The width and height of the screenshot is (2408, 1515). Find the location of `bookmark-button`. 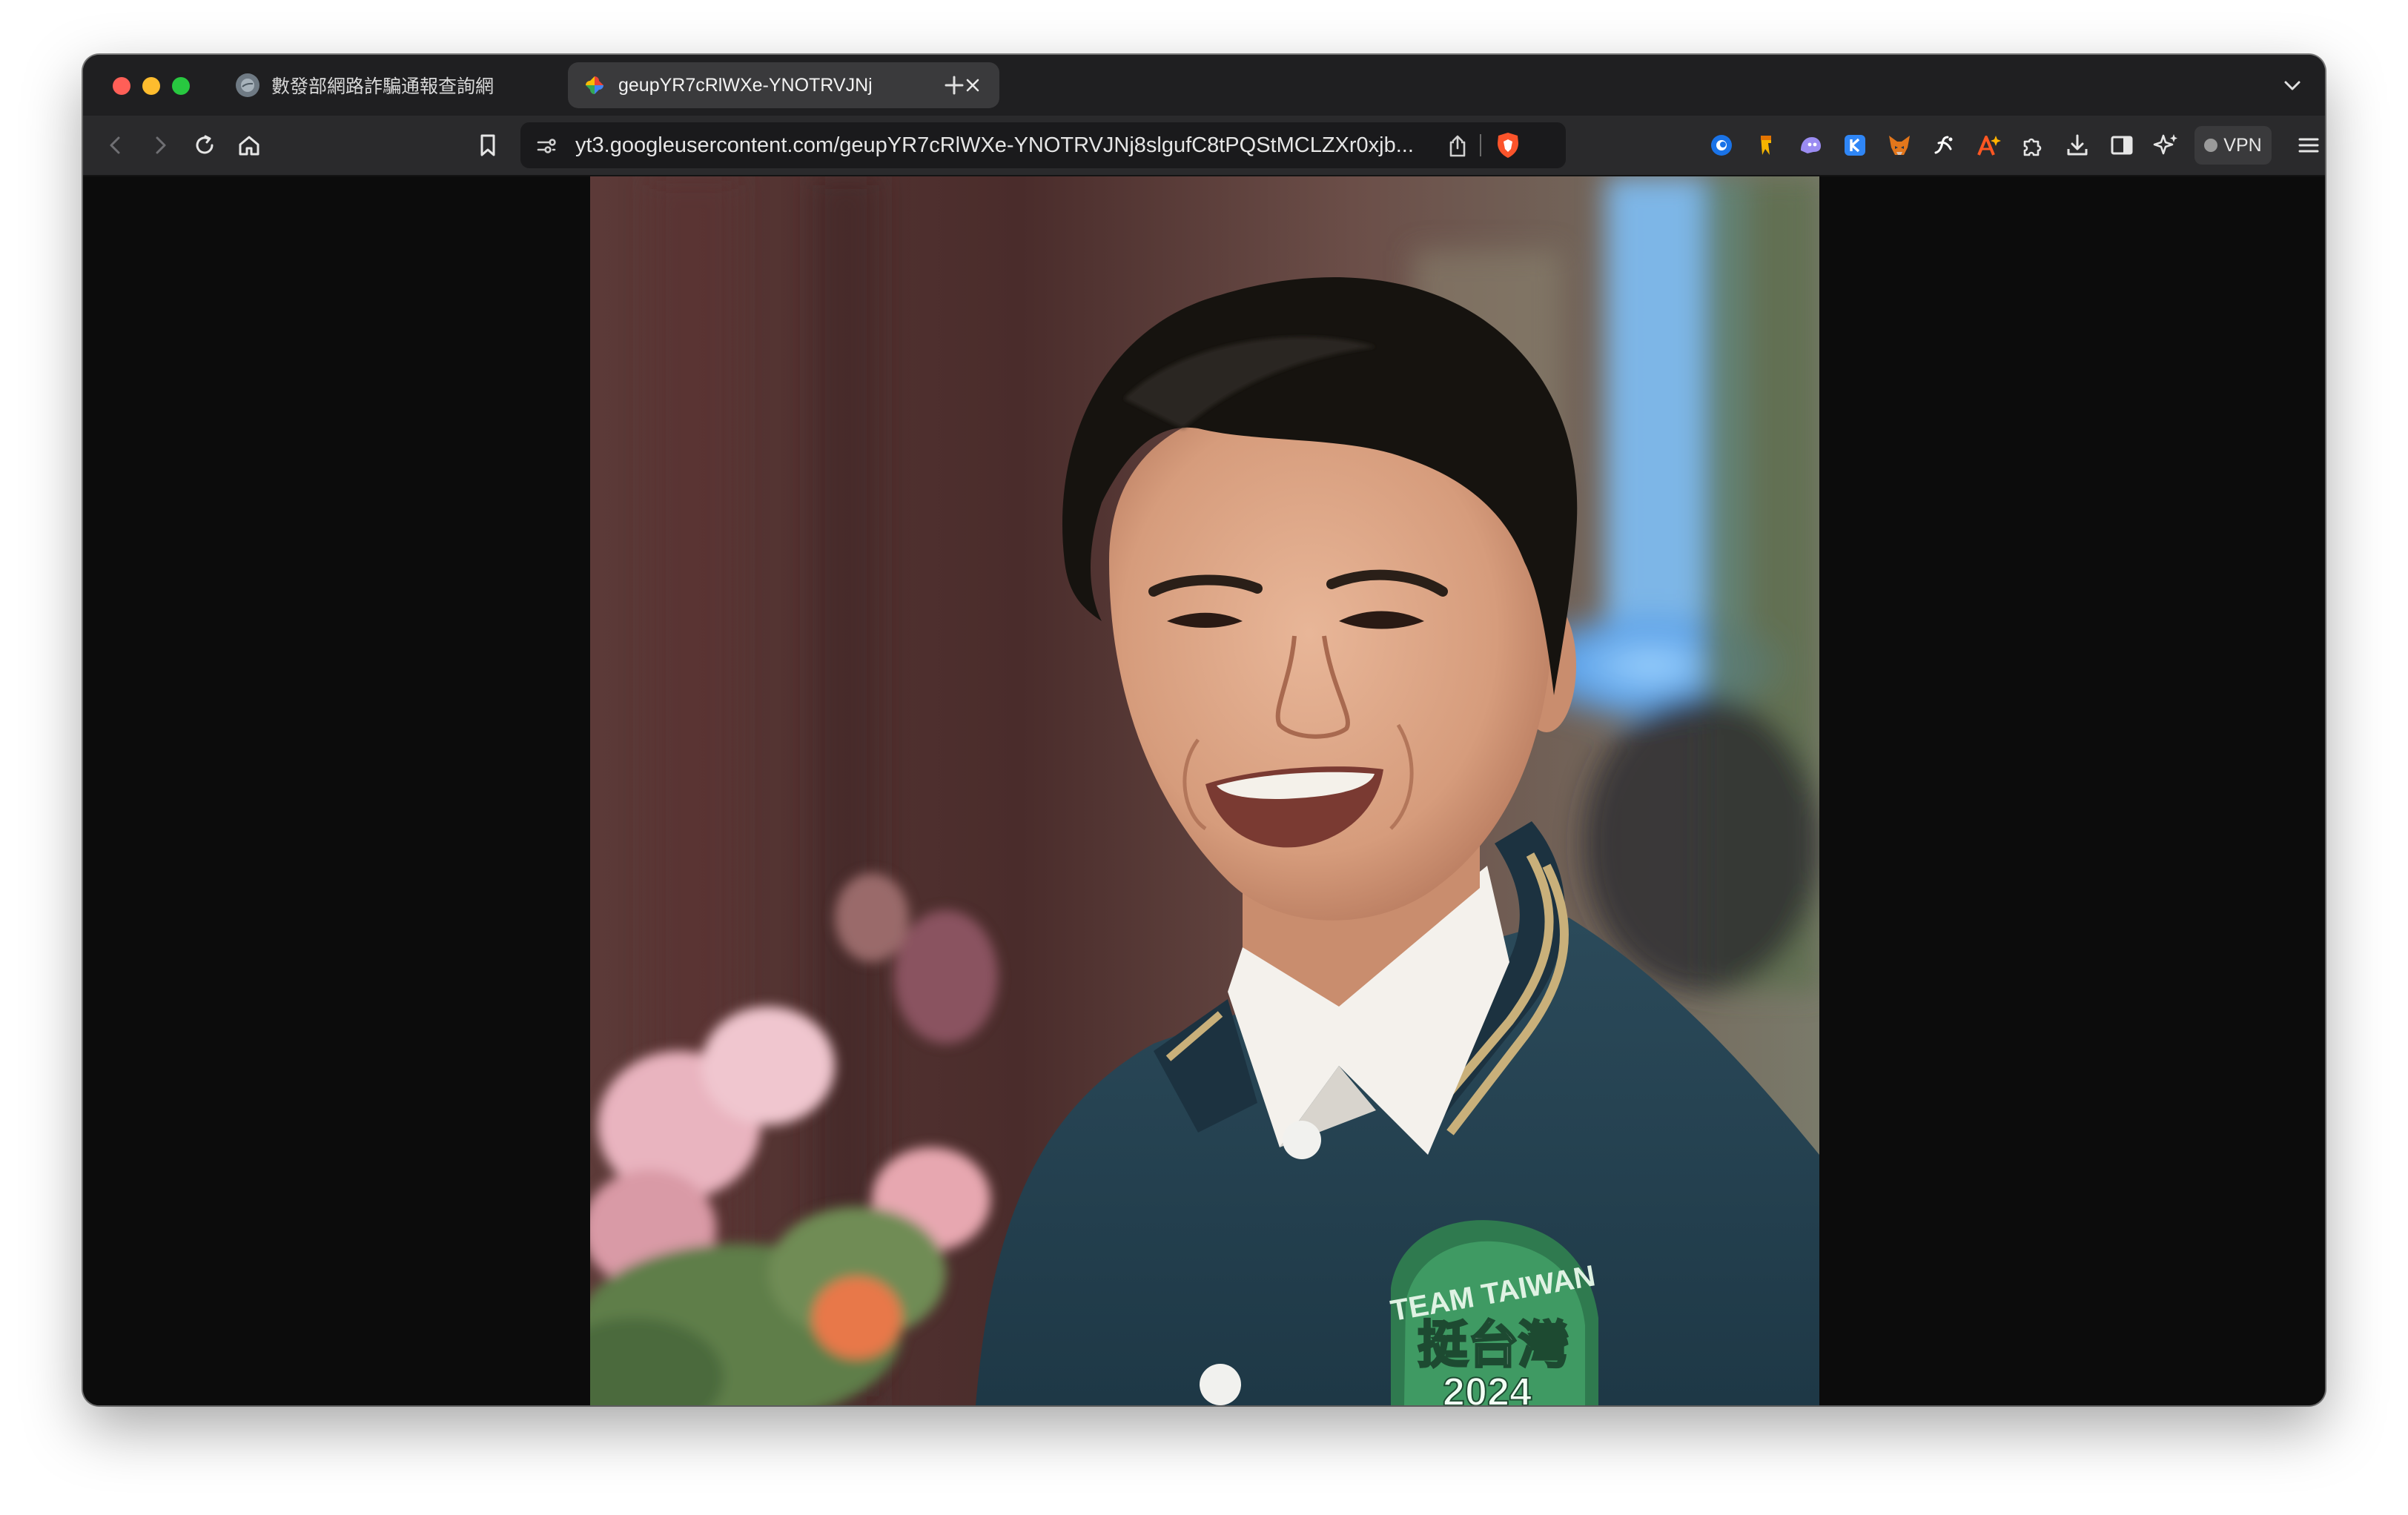

bookmark-button is located at coordinates (488, 145).